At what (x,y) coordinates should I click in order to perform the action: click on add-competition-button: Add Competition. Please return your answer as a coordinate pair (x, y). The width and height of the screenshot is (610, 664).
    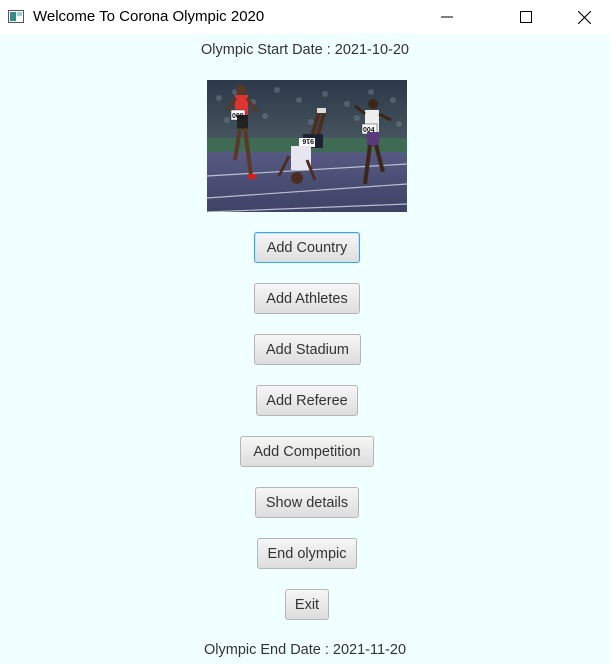
    Looking at the image, I should click on (307, 451).